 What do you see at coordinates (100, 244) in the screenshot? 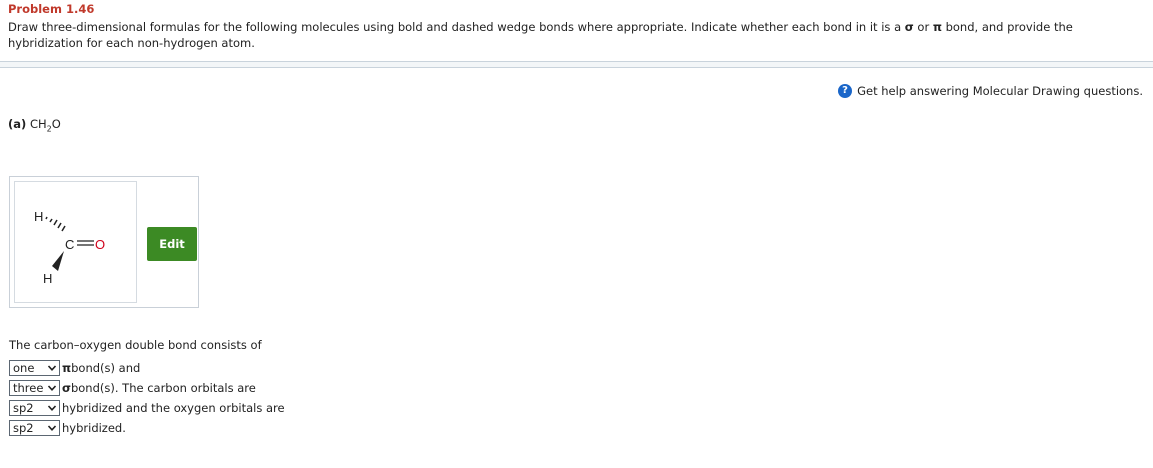
I see `atom-o: O` at bounding box center [100, 244].